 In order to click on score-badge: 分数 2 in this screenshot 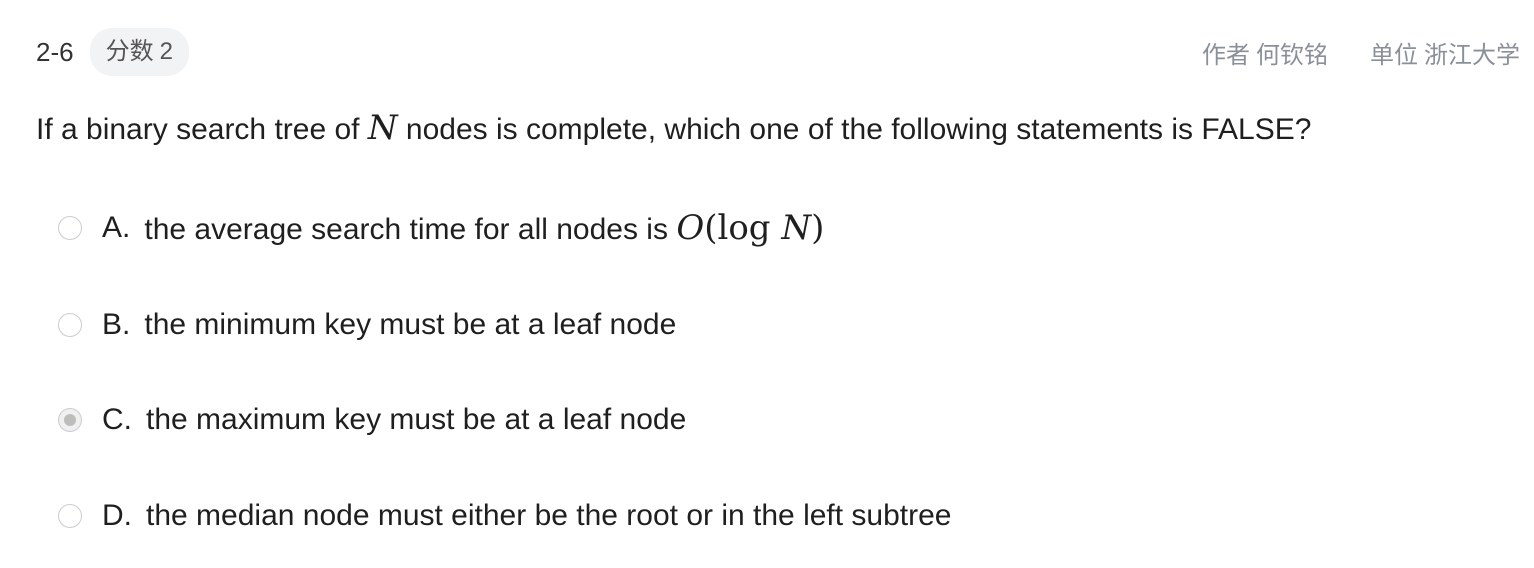, I will do `click(139, 52)`.